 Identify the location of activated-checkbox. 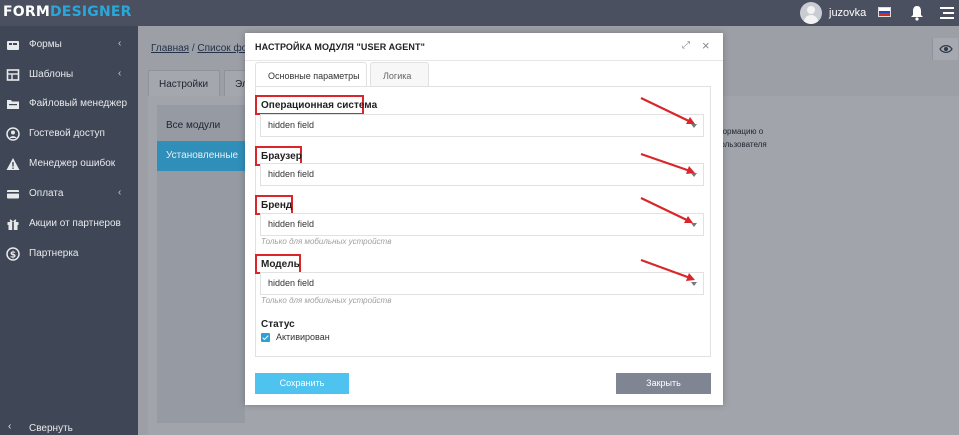
(265, 337).